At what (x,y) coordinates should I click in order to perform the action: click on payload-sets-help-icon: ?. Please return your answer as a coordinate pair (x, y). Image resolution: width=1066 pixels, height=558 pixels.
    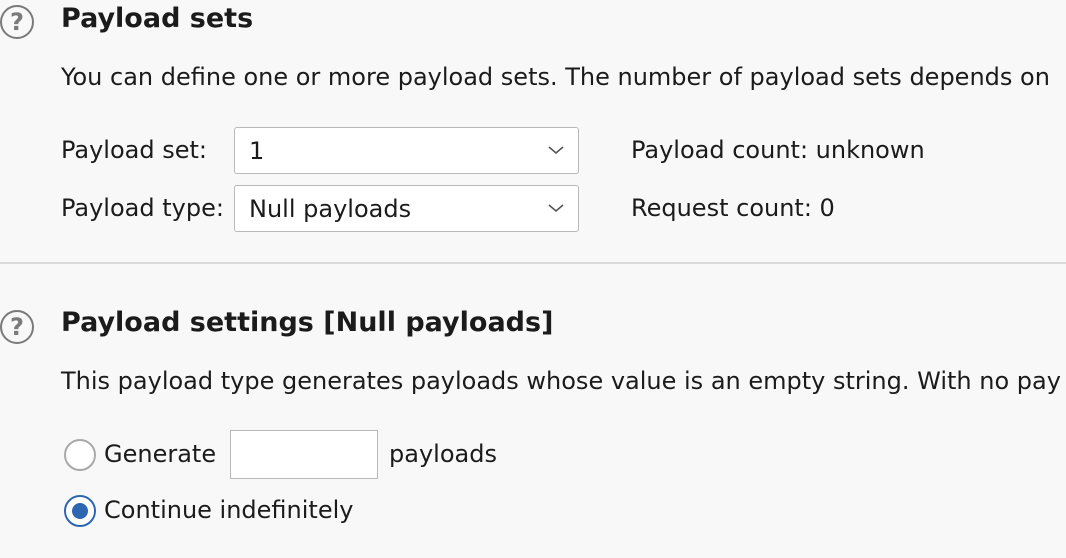
    Looking at the image, I should click on (17, 22).